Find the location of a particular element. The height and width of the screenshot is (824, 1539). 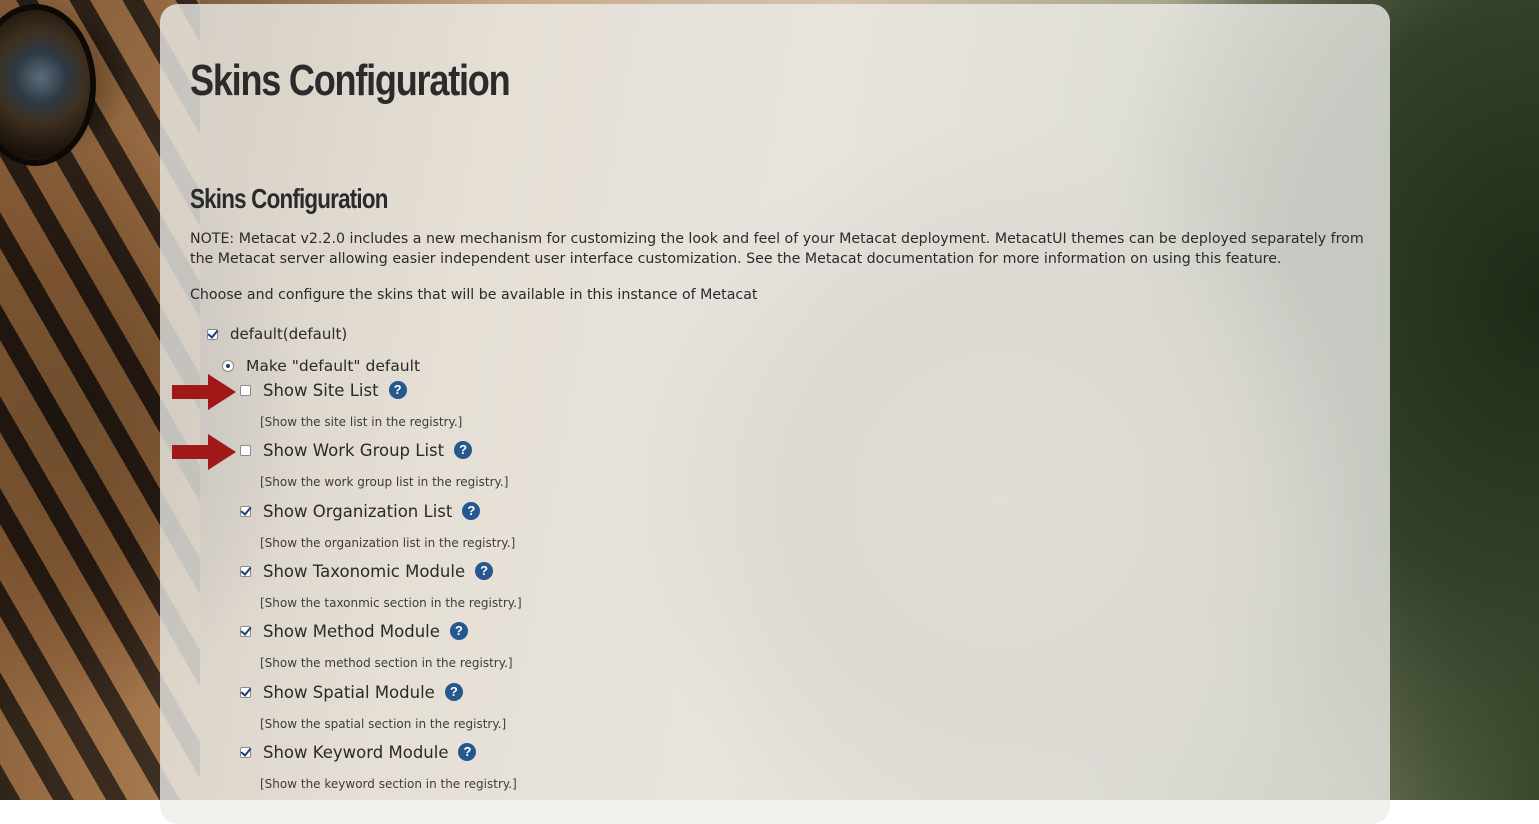

option-line: Show Method Module? is located at coordinates (354, 631).